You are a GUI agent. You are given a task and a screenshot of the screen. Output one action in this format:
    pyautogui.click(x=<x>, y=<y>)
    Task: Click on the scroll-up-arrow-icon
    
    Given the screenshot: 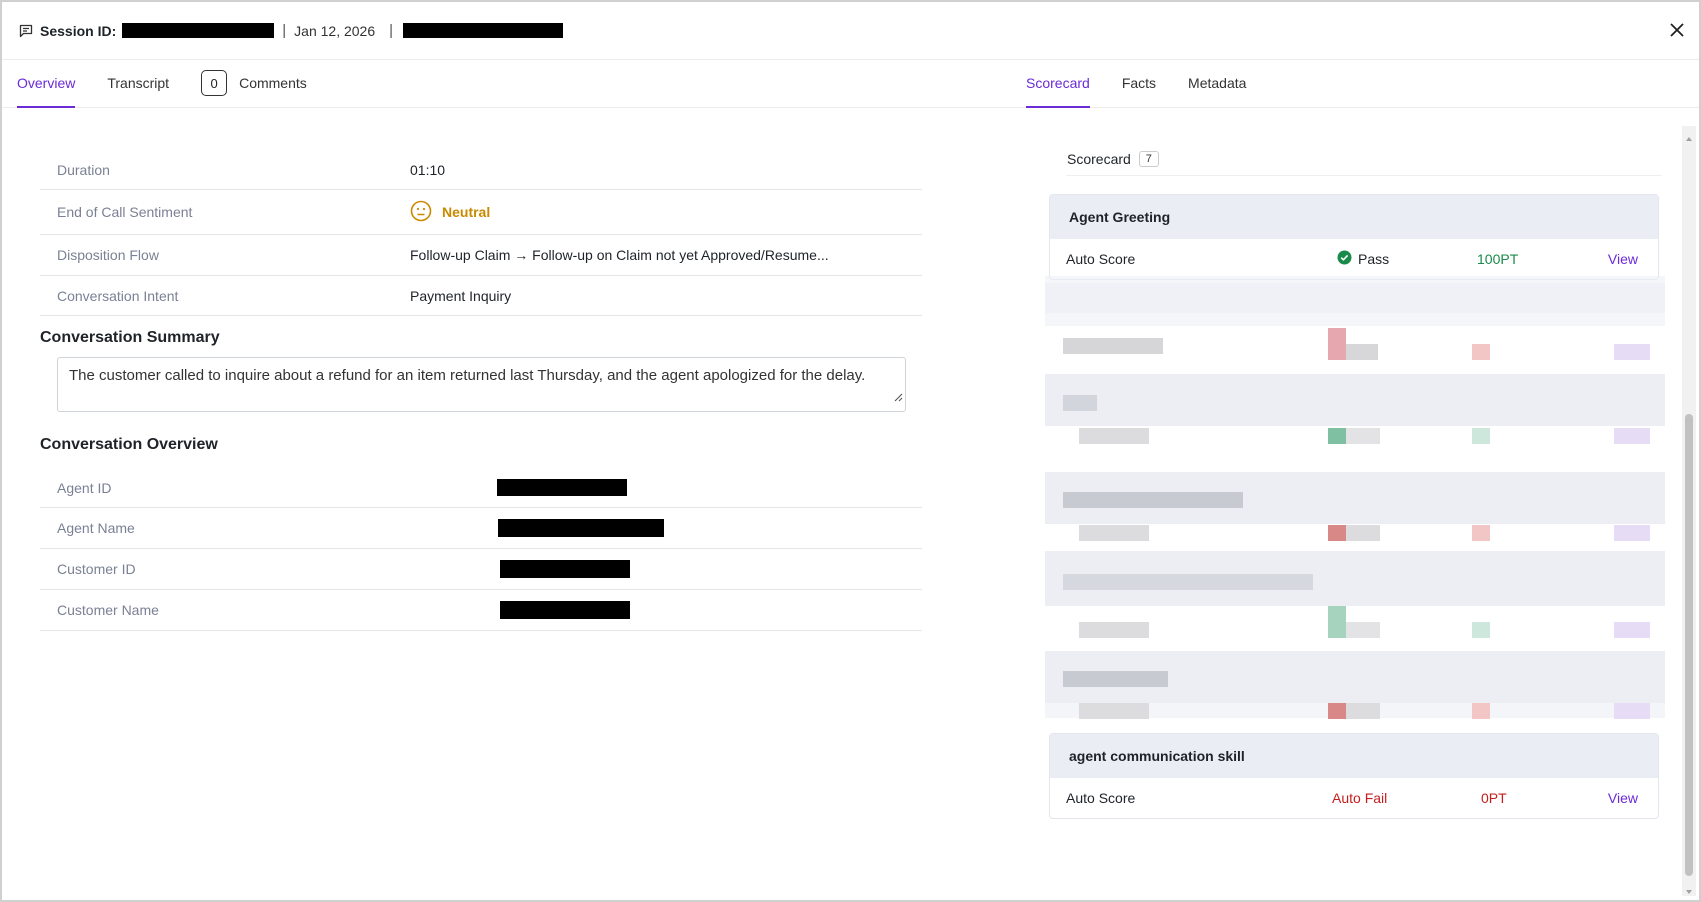 What is the action you would take?
    pyautogui.click(x=1689, y=135)
    